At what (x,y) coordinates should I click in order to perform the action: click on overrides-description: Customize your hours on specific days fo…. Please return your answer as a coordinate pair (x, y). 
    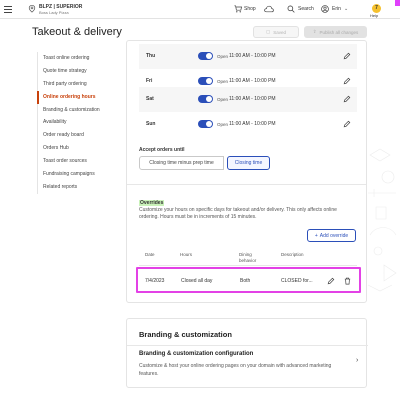
    Looking at the image, I should click on (238, 214).